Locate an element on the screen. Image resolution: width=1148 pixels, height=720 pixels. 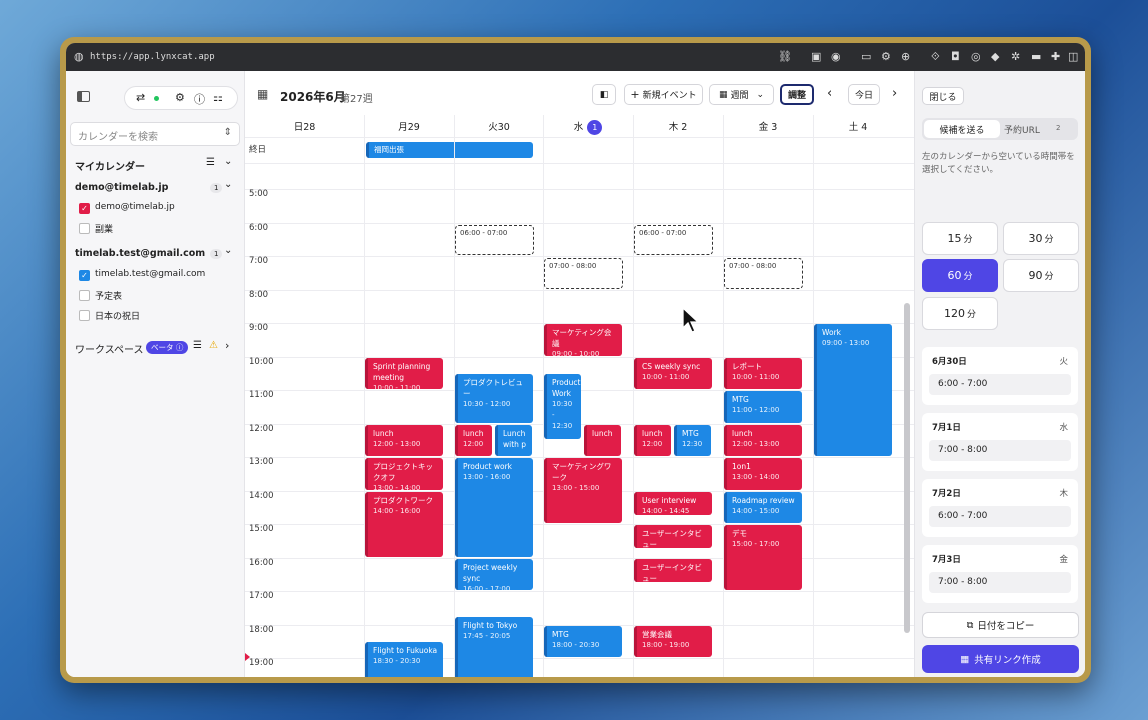
layout-button: ◧ is located at coordinates (604, 94).